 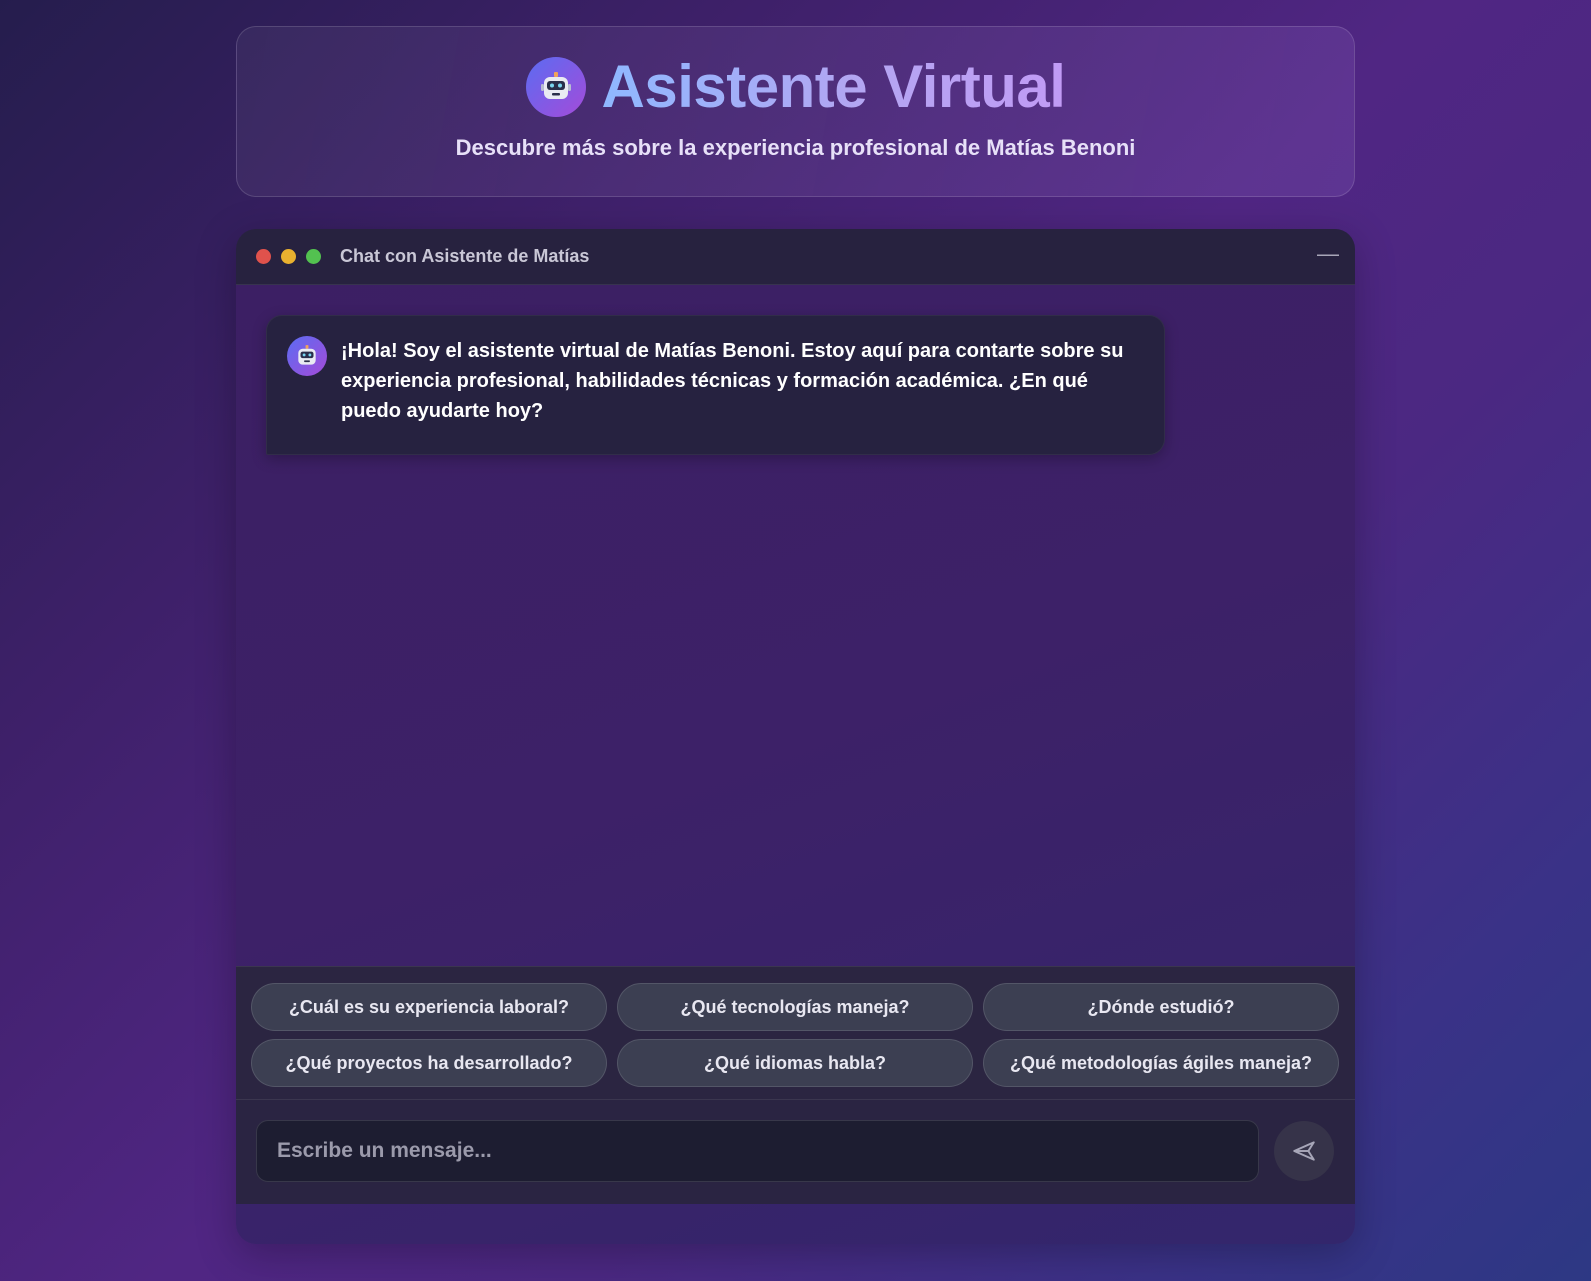 What do you see at coordinates (1328, 256) in the screenshot?
I see `minimize-button: —` at bounding box center [1328, 256].